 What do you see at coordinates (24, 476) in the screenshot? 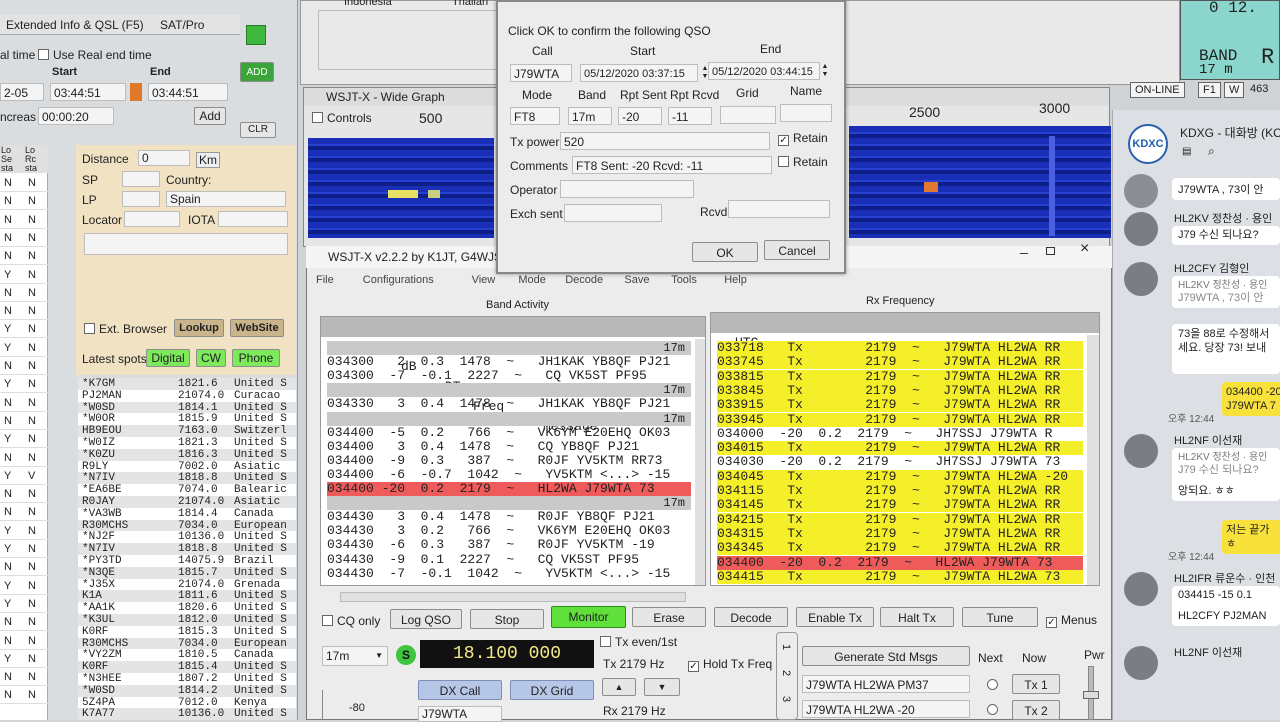
I see `status-row: YV` at bounding box center [24, 476].